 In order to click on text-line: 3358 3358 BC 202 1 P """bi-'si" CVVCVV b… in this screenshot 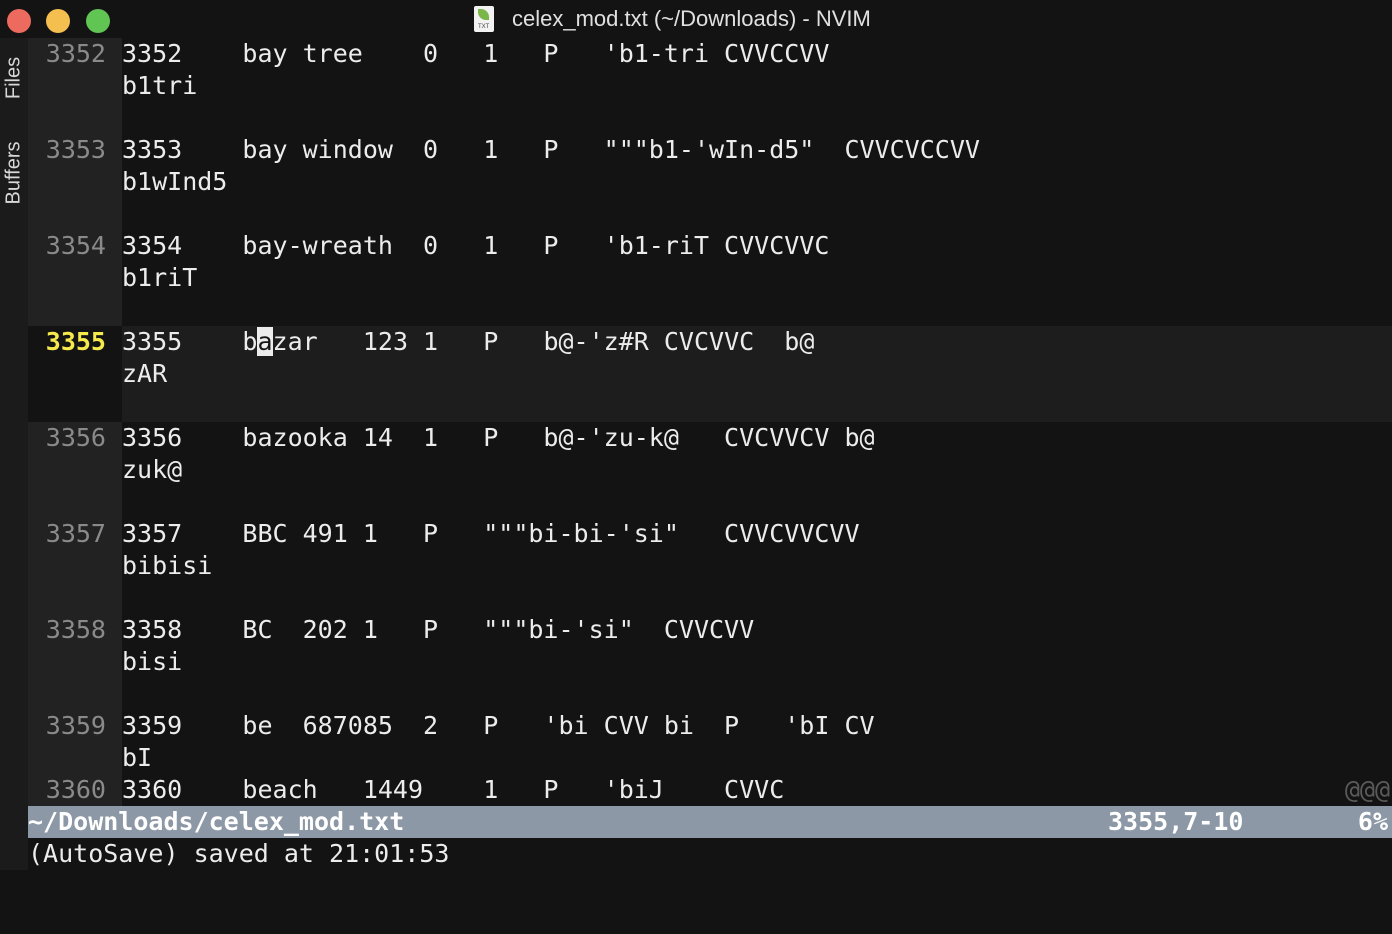, I will do `click(710, 662)`.